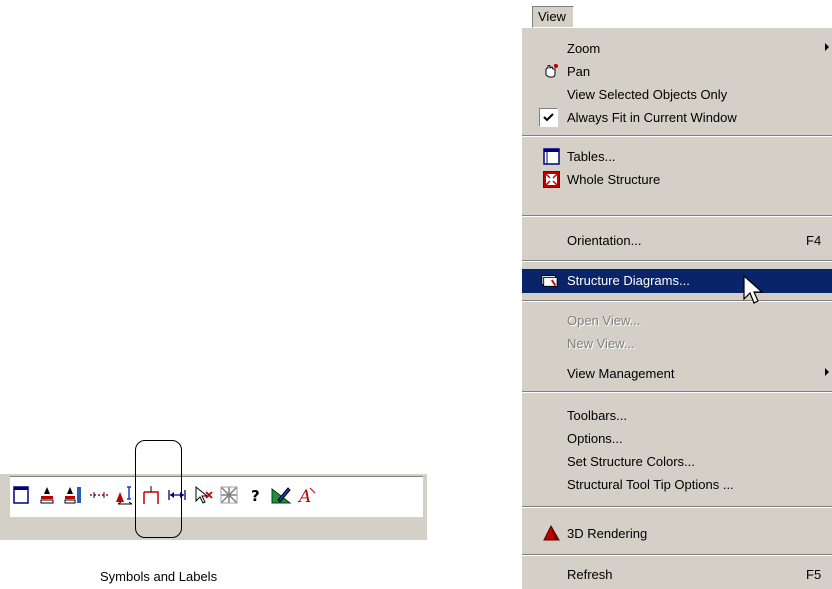  What do you see at coordinates (99, 495) in the screenshot?
I see `dimension-icon` at bounding box center [99, 495].